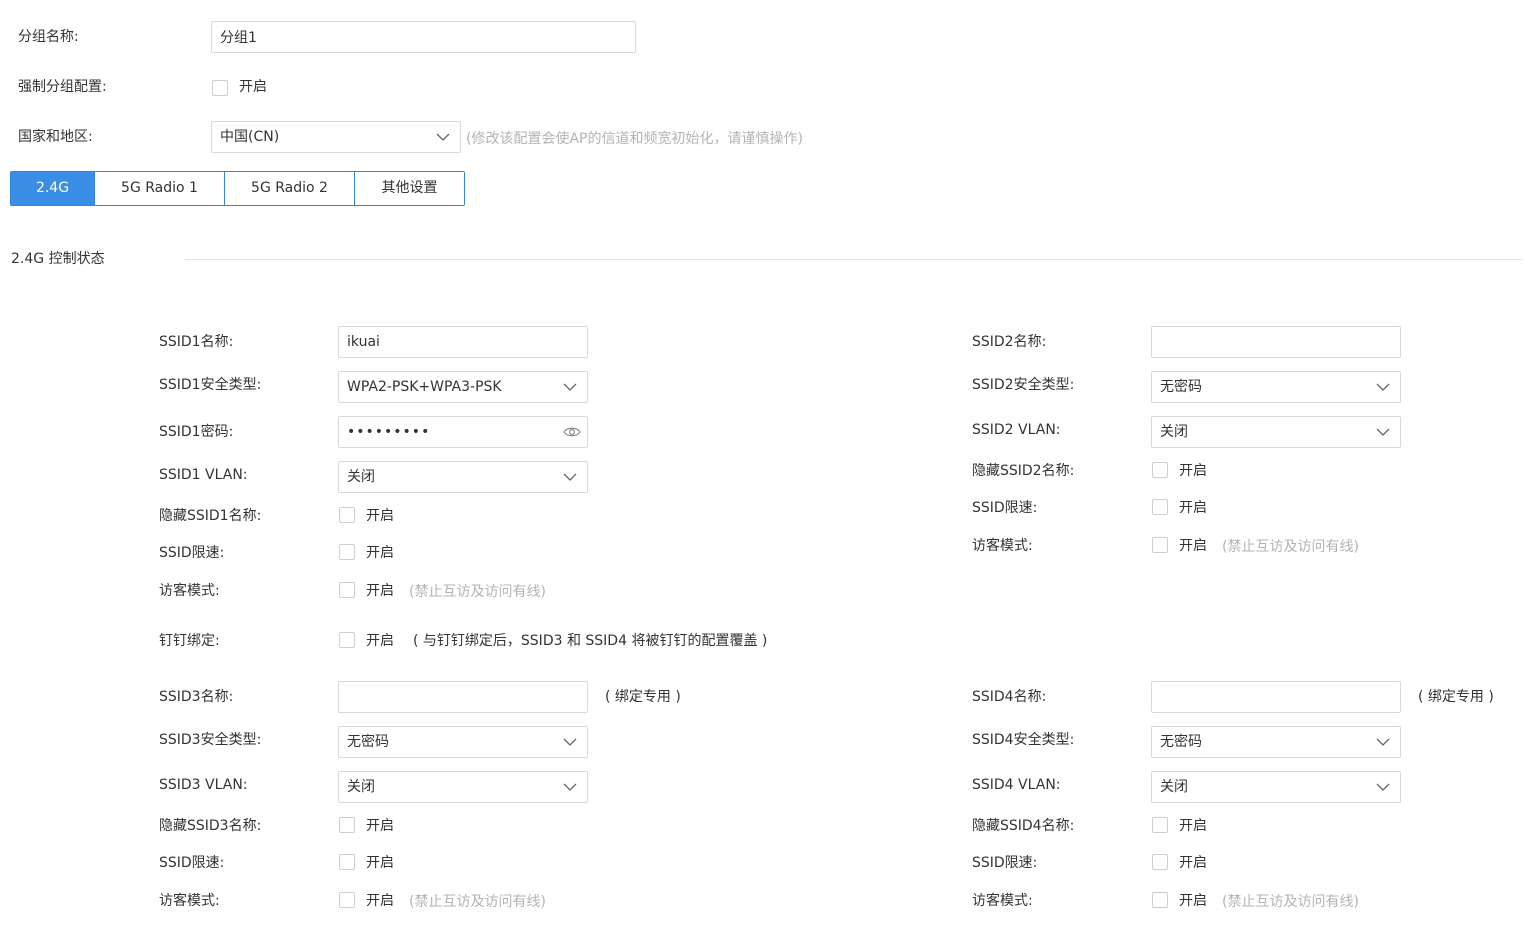 The image size is (1524, 939). Describe the element at coordinates (463, 697) in the screenshot. I see `ssid3-name-input` at that location.